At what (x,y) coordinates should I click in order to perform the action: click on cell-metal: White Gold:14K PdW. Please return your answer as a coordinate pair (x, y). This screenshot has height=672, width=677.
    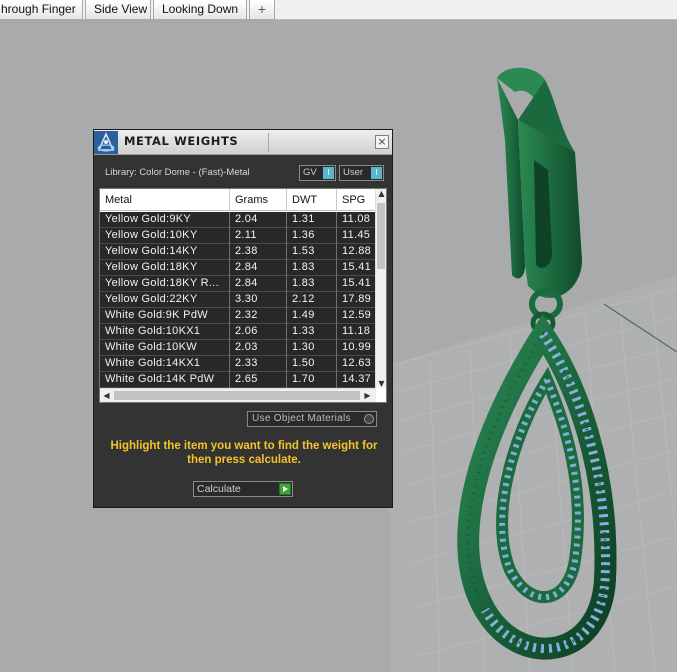
    Looking at the image, I should click on (165, 380).